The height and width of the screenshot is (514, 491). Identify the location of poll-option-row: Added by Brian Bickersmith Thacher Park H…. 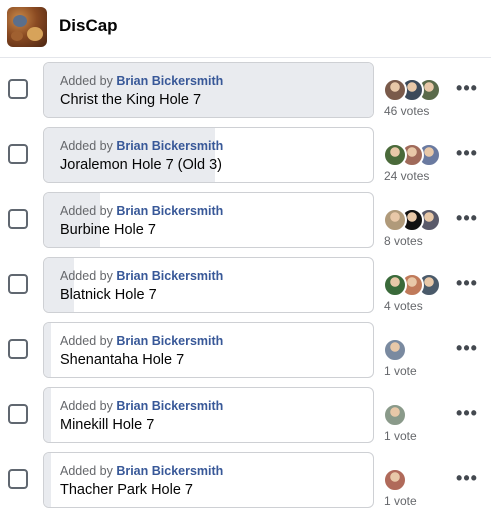
(245, 479).